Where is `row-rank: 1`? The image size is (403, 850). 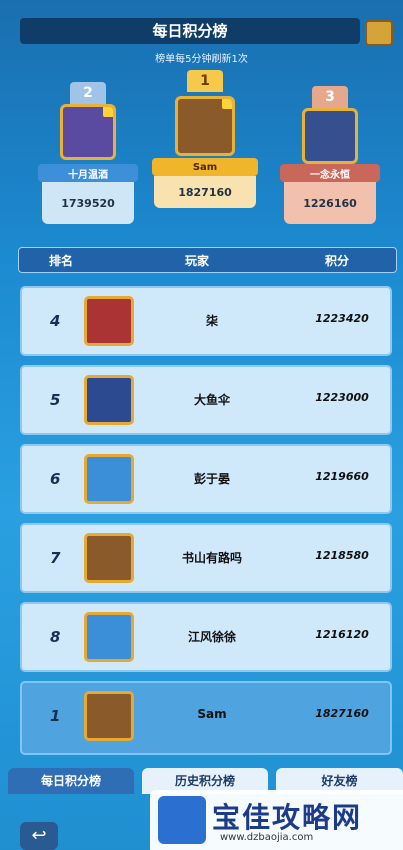 row-rank: 1 is located at coordinates (55, 716).